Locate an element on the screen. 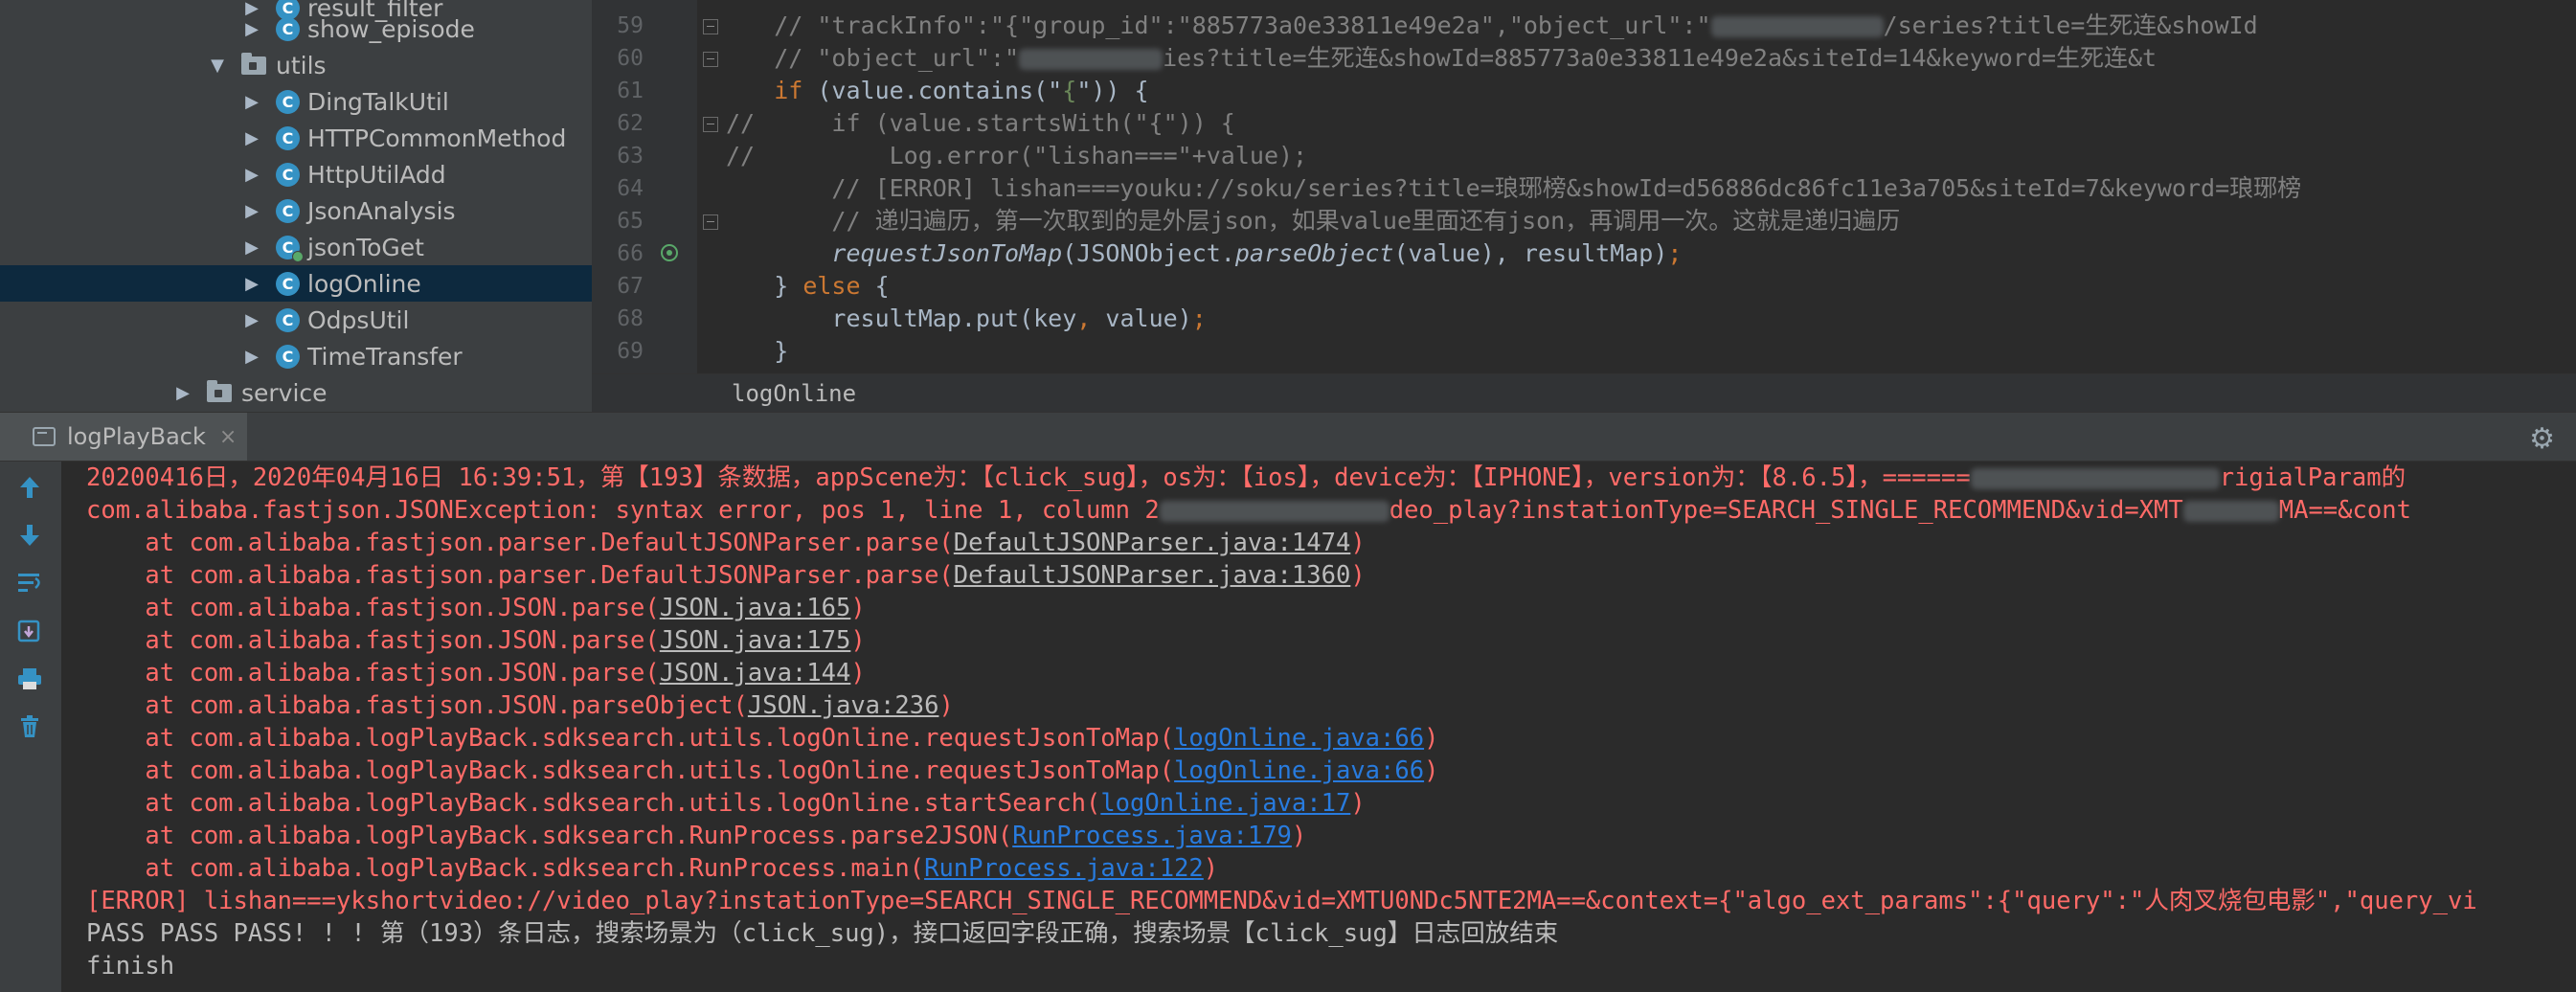 This screenshot has width=2576, height=992. scroll-to-end-icon is located at coordinates (29, 631).